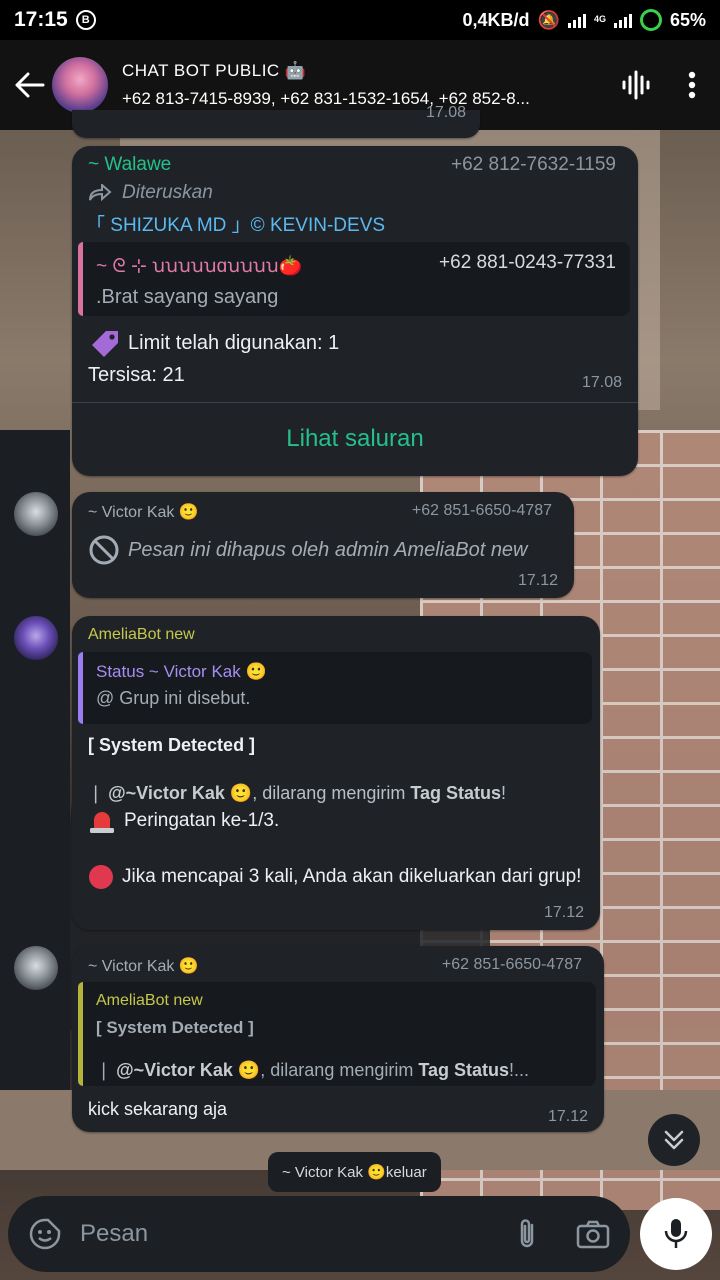 Image resolution: width=720 pixels, height=1280 pixels. I want to click on battery-icon, so click(650, 20).